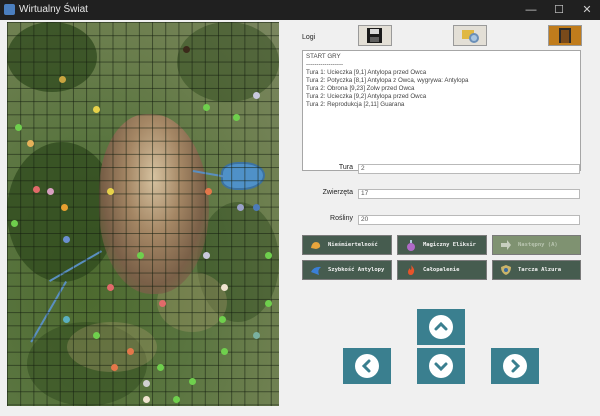 This screenshot has height=416, width=600. What do you see at coordinates (325, 64) in the screenshot?
I see `log-line: ------------------` at bounding box center [325, 64].